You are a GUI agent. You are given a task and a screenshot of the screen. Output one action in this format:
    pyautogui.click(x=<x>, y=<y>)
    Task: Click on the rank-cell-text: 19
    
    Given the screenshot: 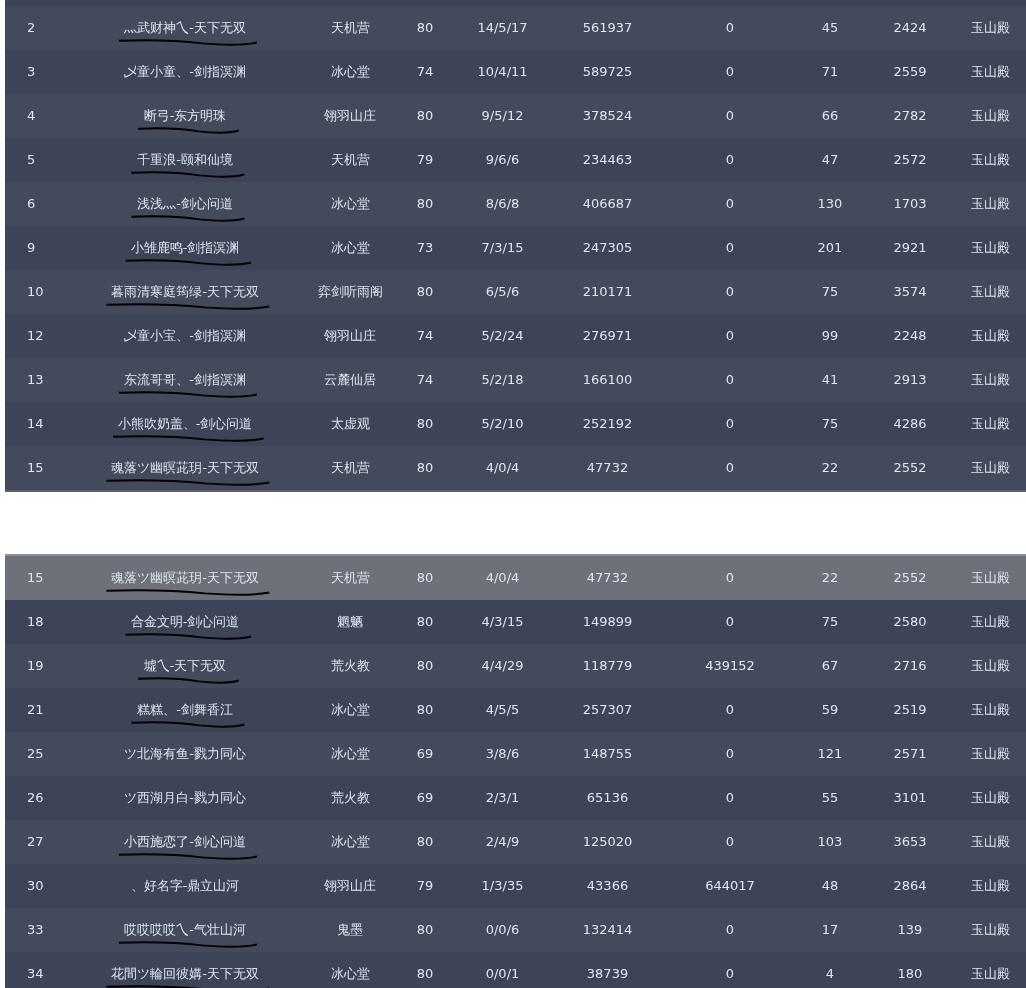 What is the action you would take?
    pyautogui.click(x=35, y=666)
    